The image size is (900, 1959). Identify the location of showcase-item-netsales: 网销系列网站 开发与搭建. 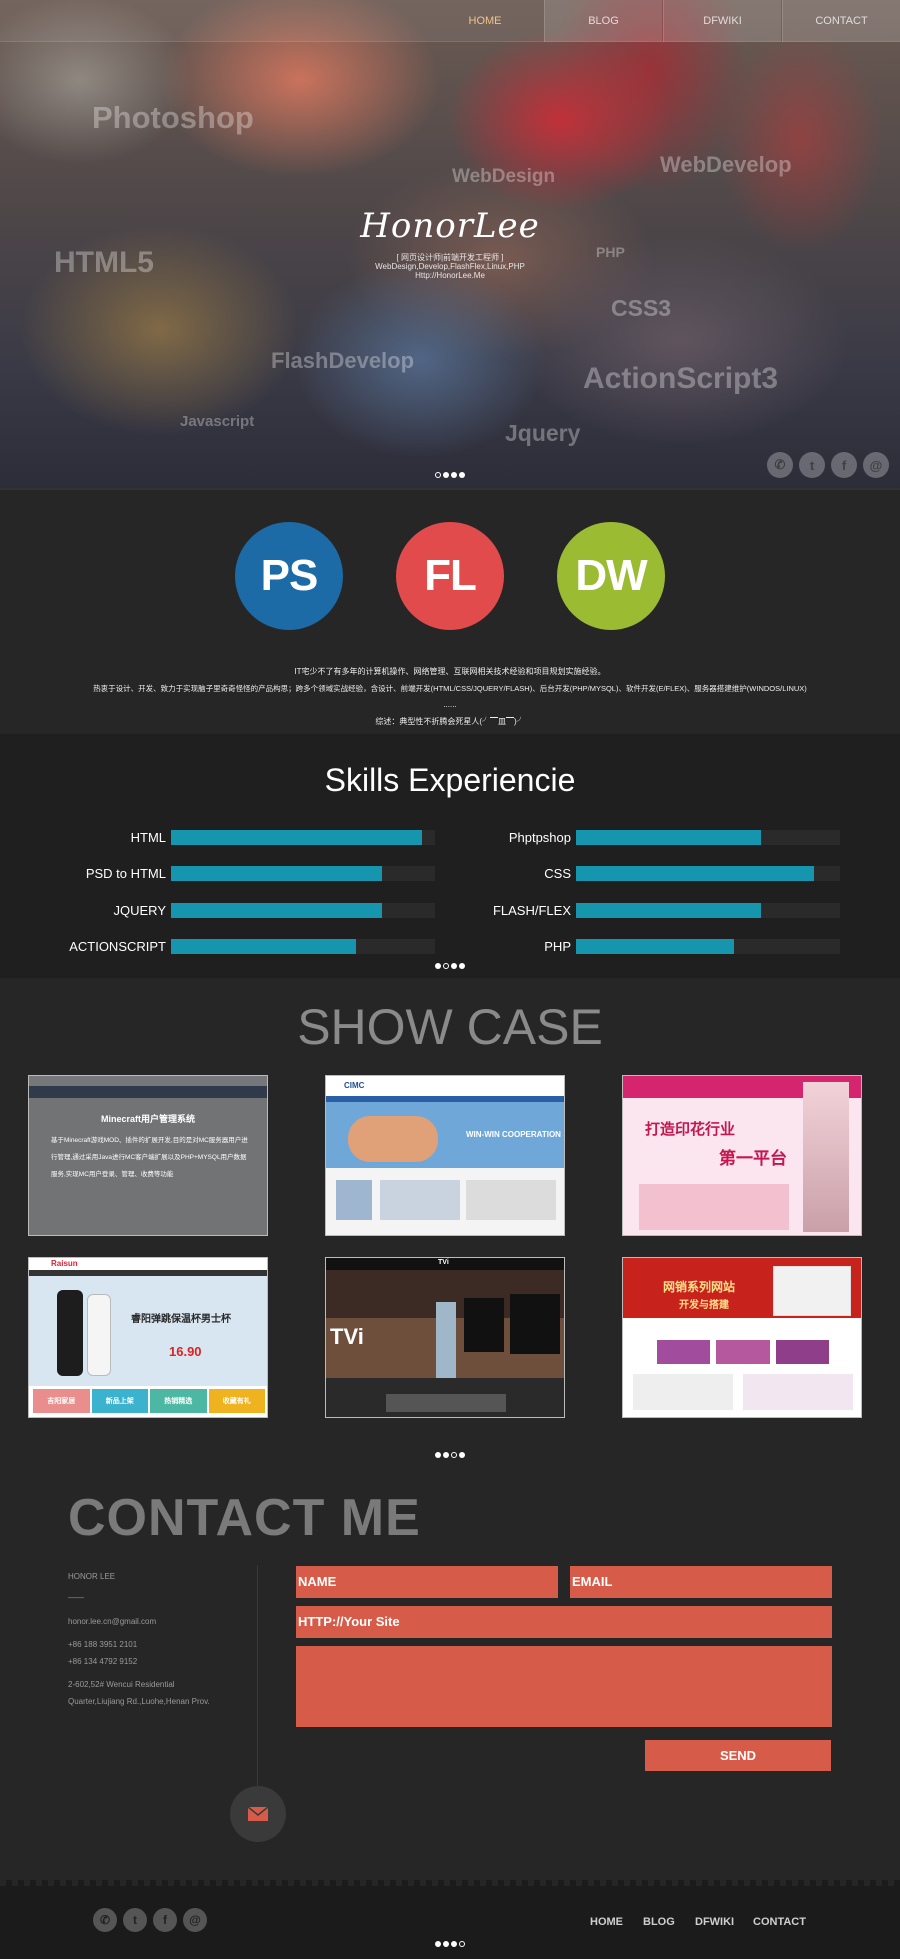
(742, 1337).